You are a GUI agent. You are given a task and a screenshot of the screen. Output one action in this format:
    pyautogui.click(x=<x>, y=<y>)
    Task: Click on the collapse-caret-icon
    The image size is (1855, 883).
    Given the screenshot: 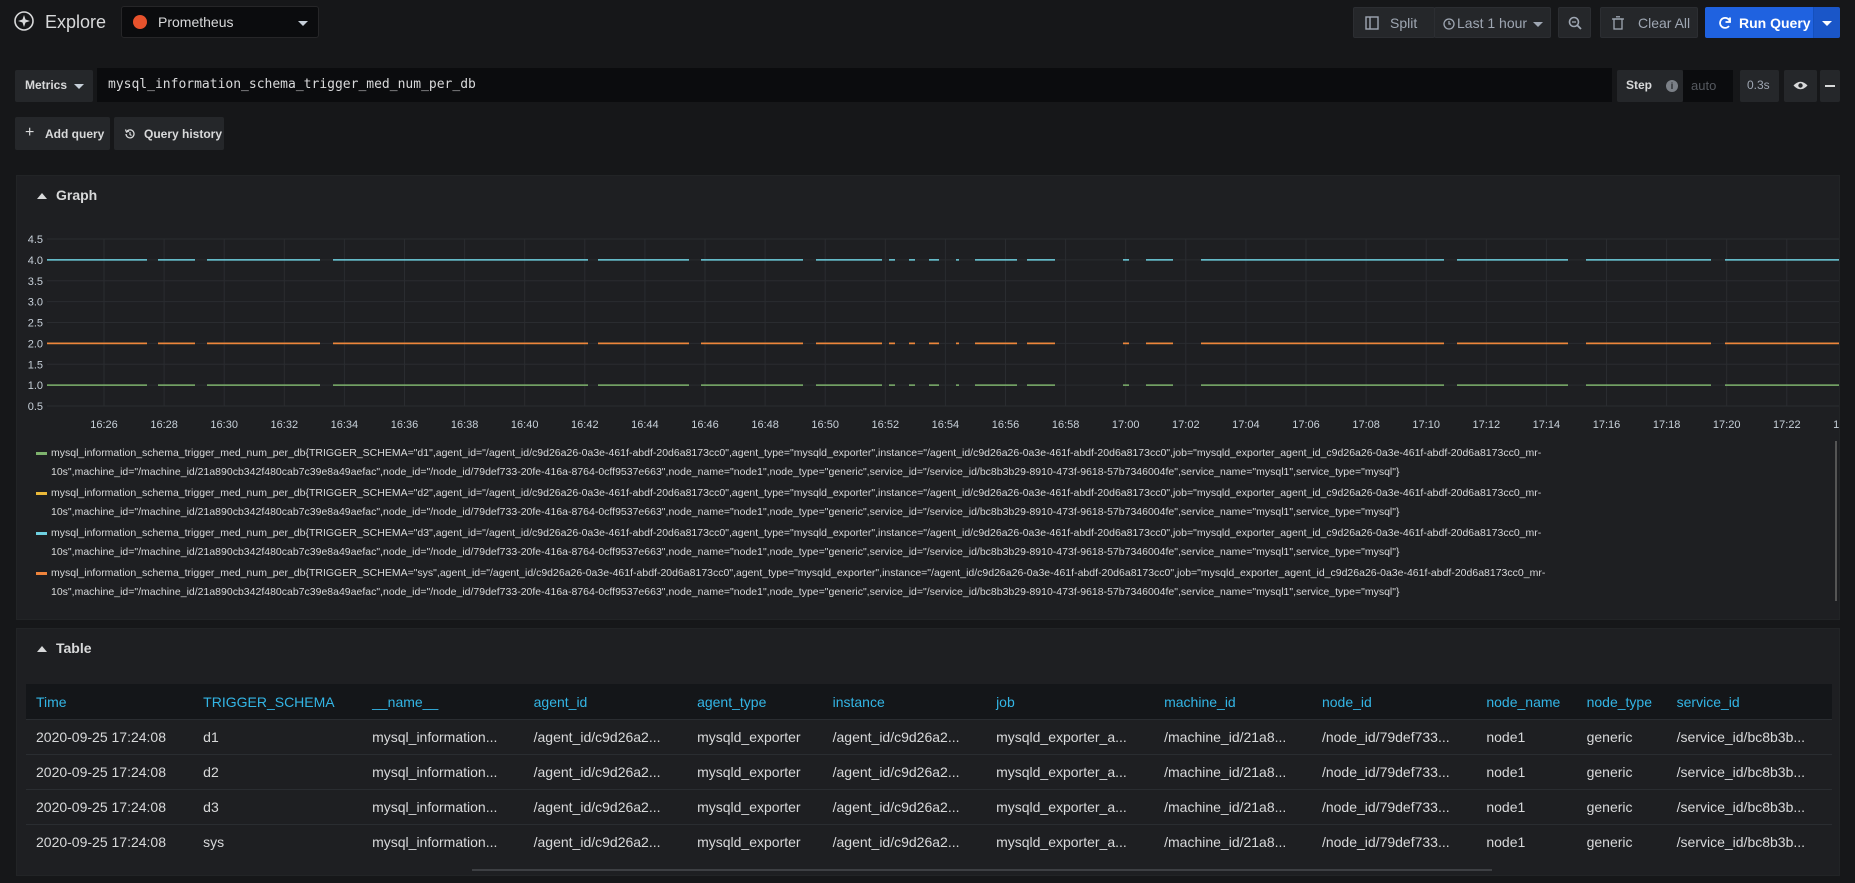 What is the action you would take?
    pyautogui.click(x=42, y=649)
    